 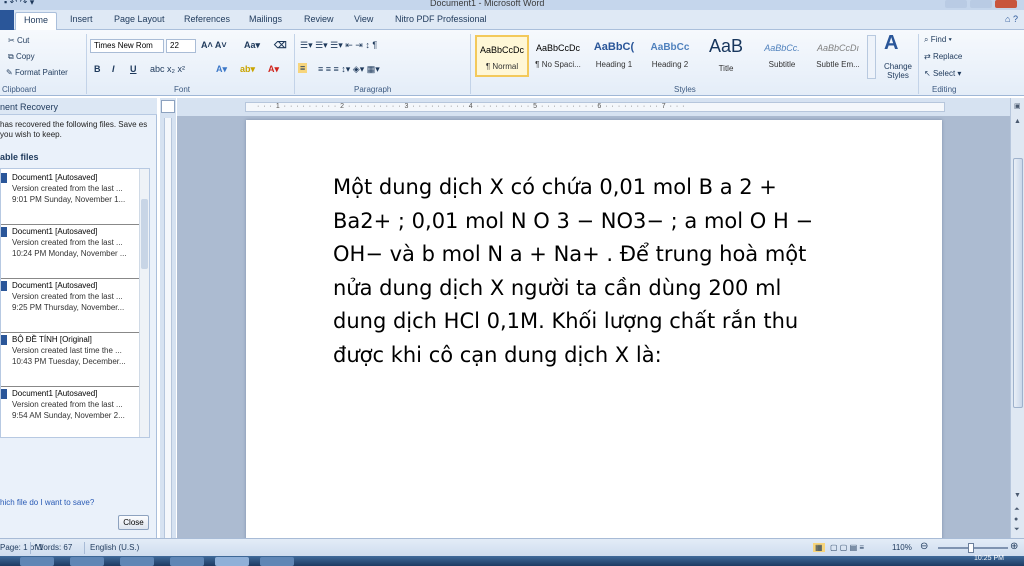 I want to click on style-title: AaB Title, so click(x=726, y=56).